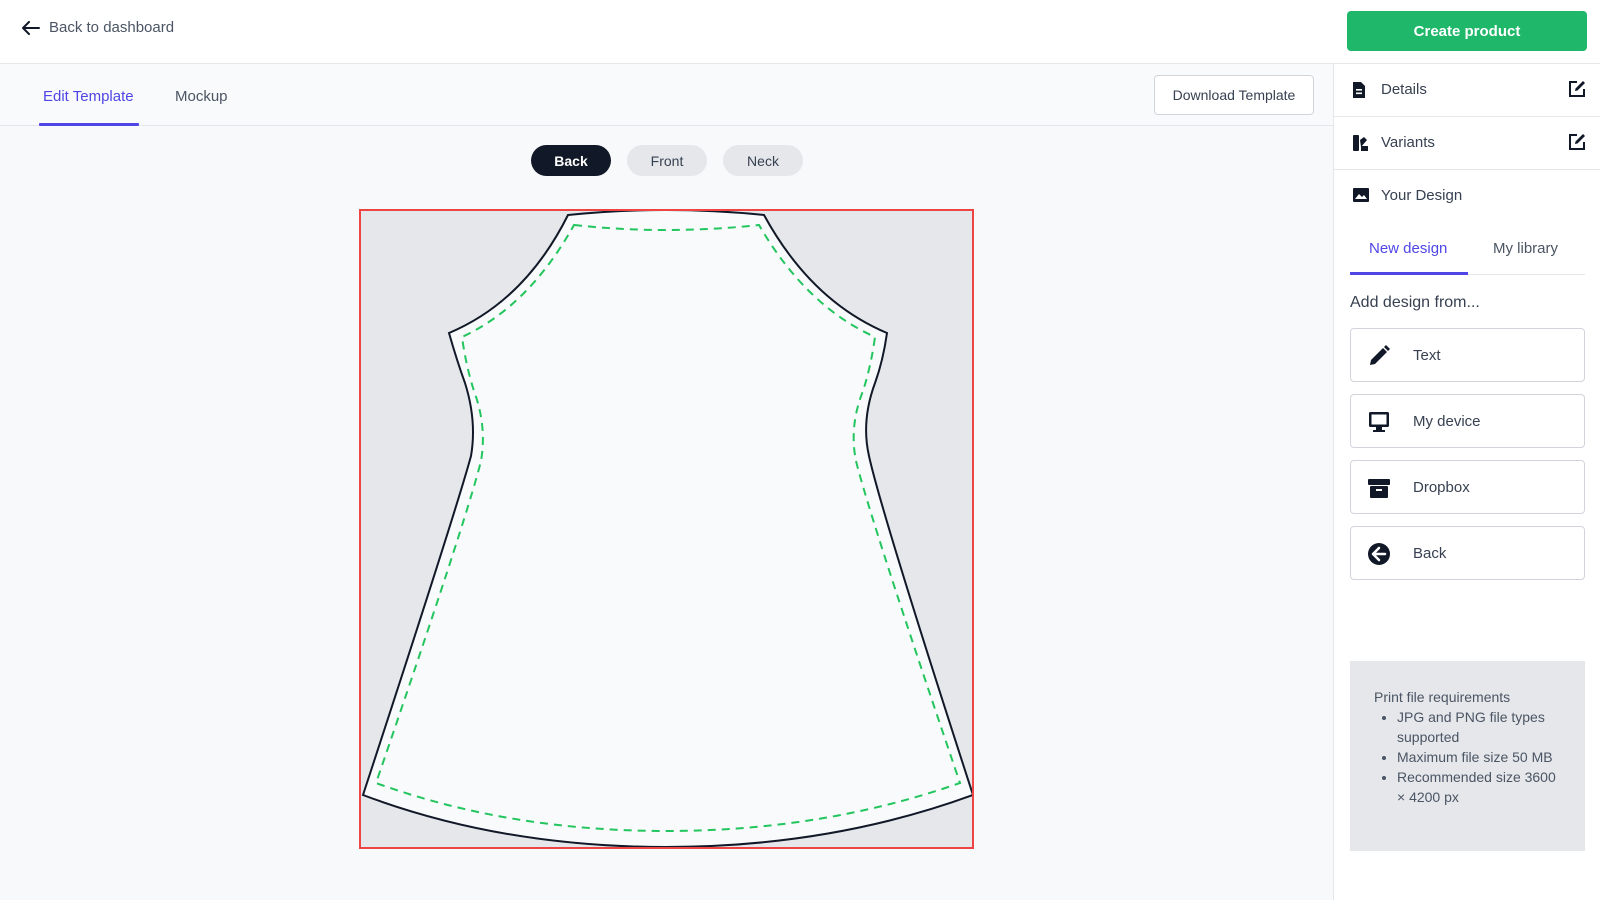 The width and height of the screenshot is (1600, 900). What do you see at coordinates (666, 95) in the screenshot?
I see `editor-tab-bar: Edit Template Mockup Download Template` at bounding box center [666, 95].